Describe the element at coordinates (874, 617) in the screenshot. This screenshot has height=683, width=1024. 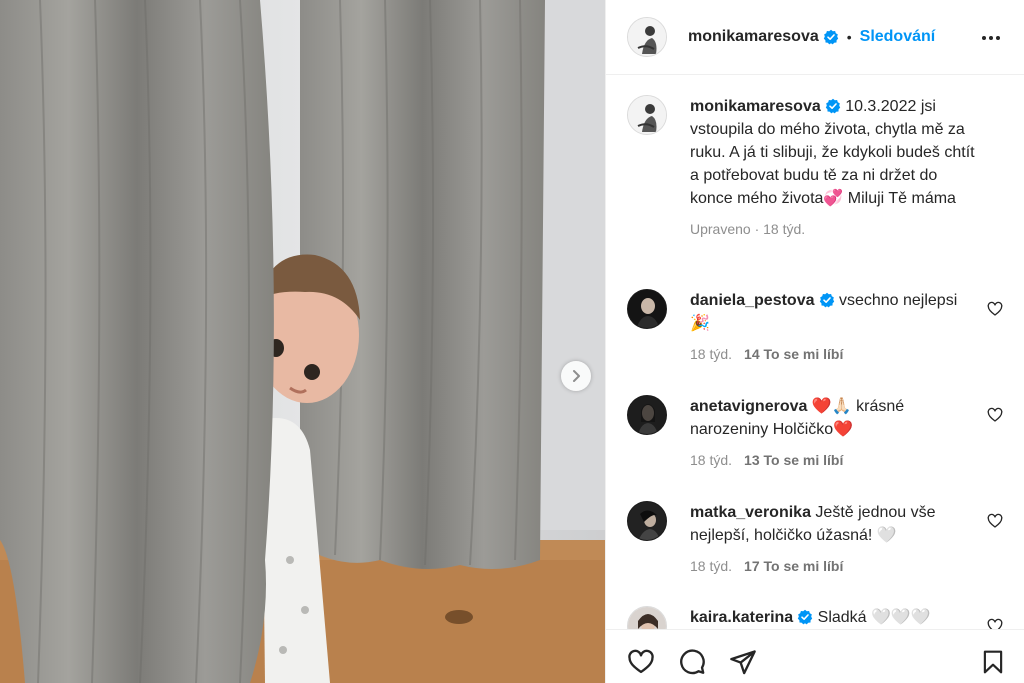
I see `comment-text: Sladká 🤍🤍🤍` at that location.